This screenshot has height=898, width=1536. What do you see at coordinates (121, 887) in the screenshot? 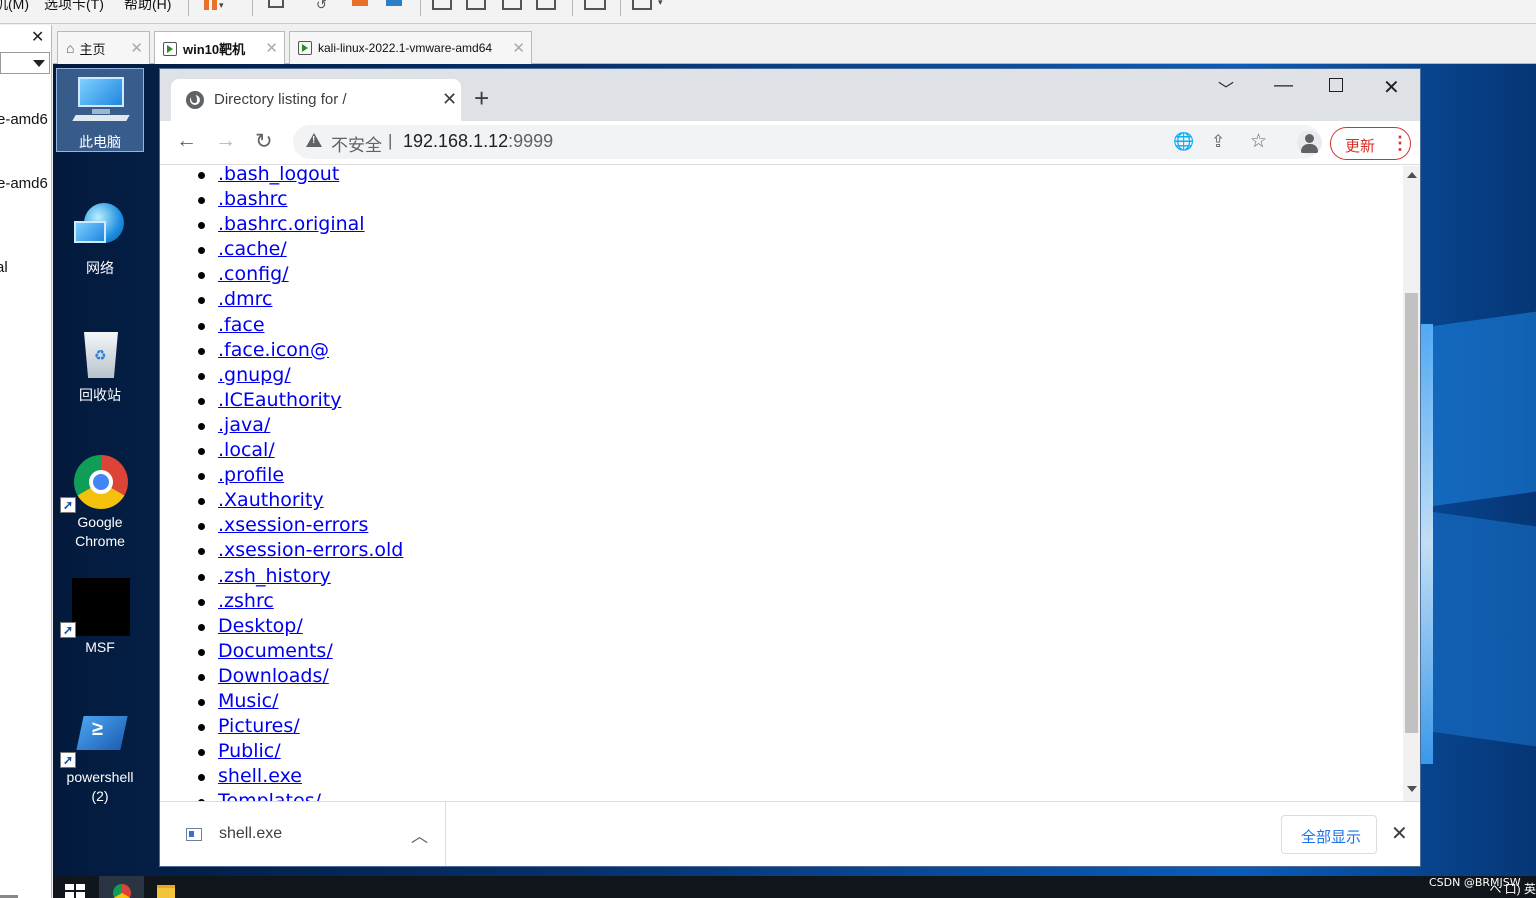
I see `taskbar-chrome-button` at bounding box center [121, 887].